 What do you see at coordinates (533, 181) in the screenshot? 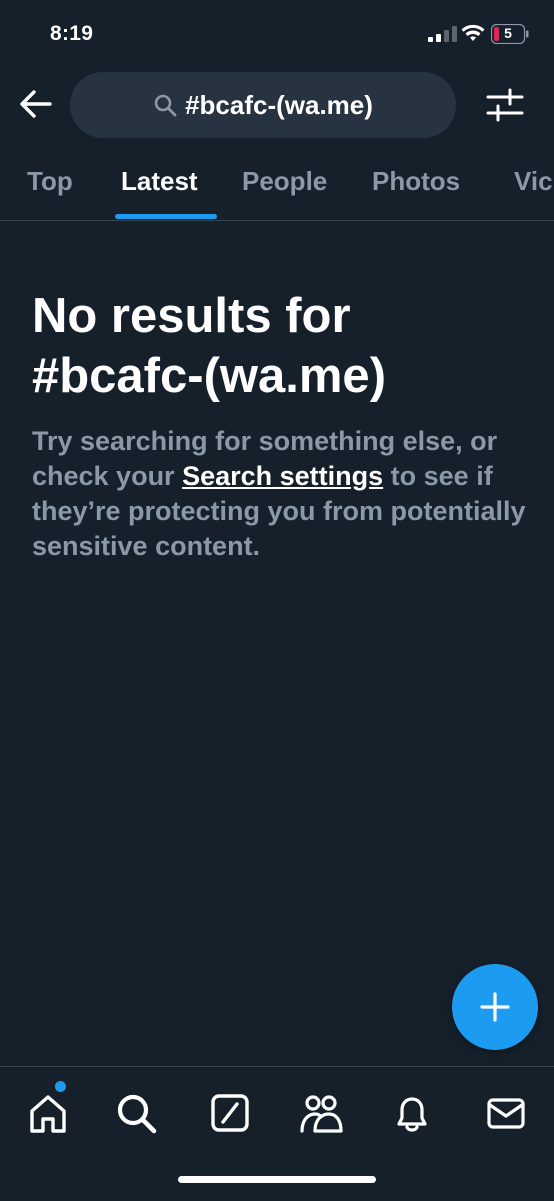
I see `tab-videos: Vic` at bounding box center [533, 181].